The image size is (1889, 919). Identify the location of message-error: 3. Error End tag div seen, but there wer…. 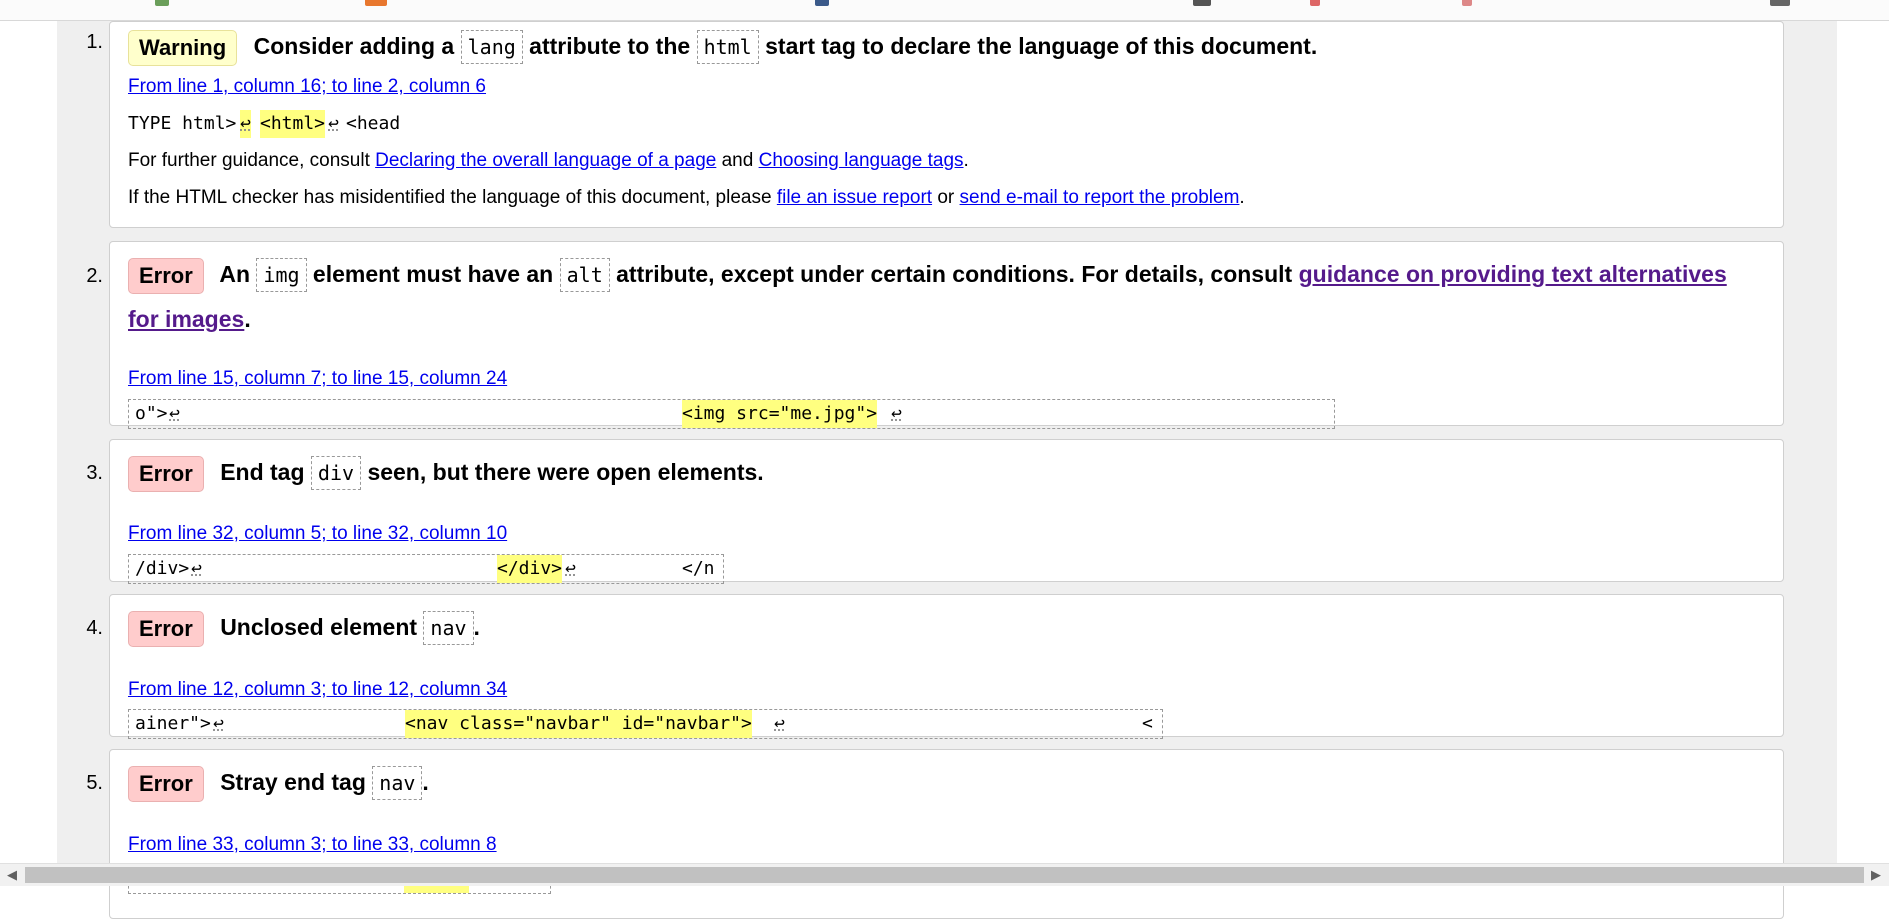
(935, 511).